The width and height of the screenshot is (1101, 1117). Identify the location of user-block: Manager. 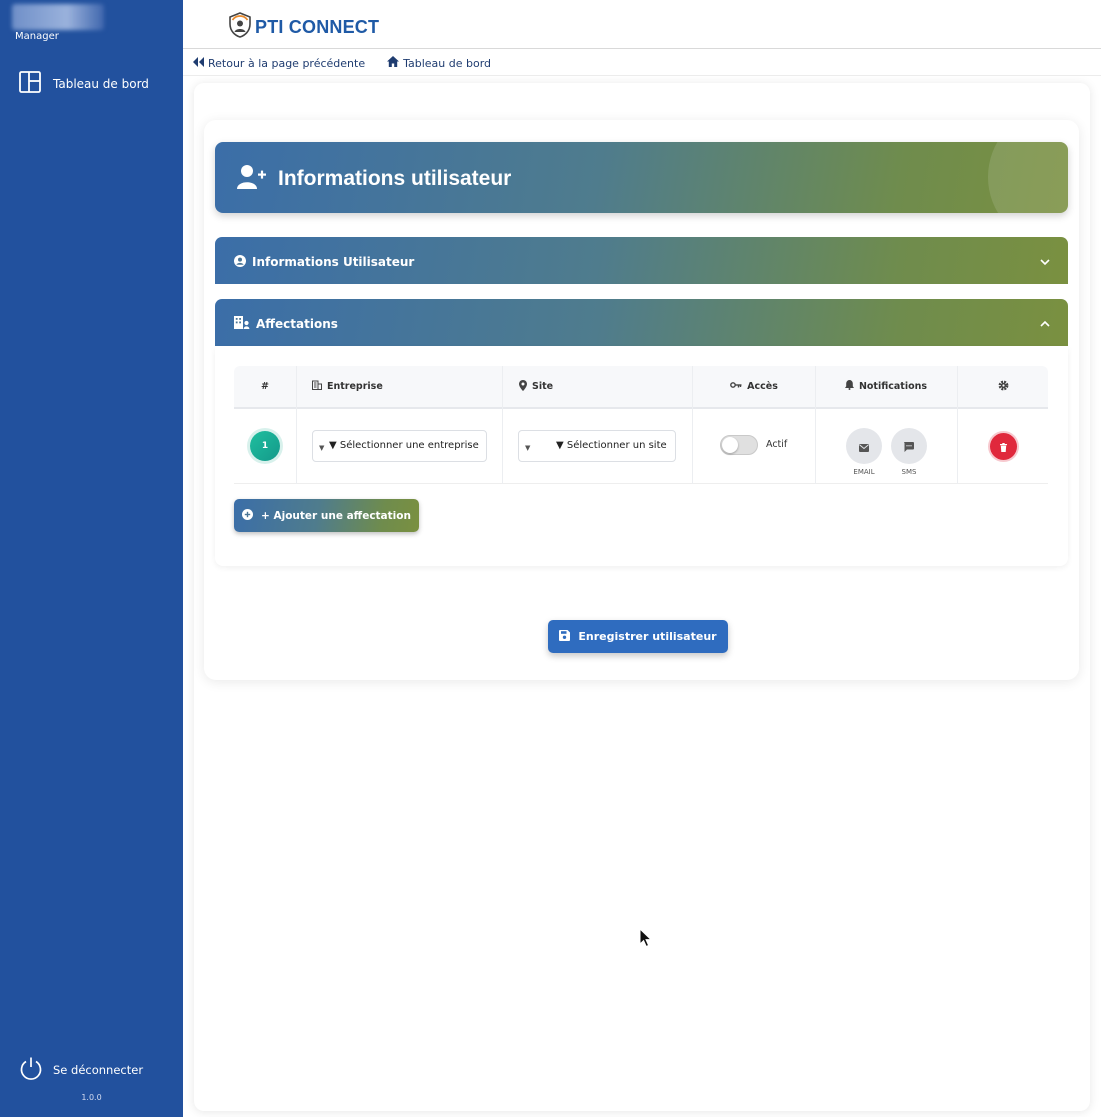
(87, 24).